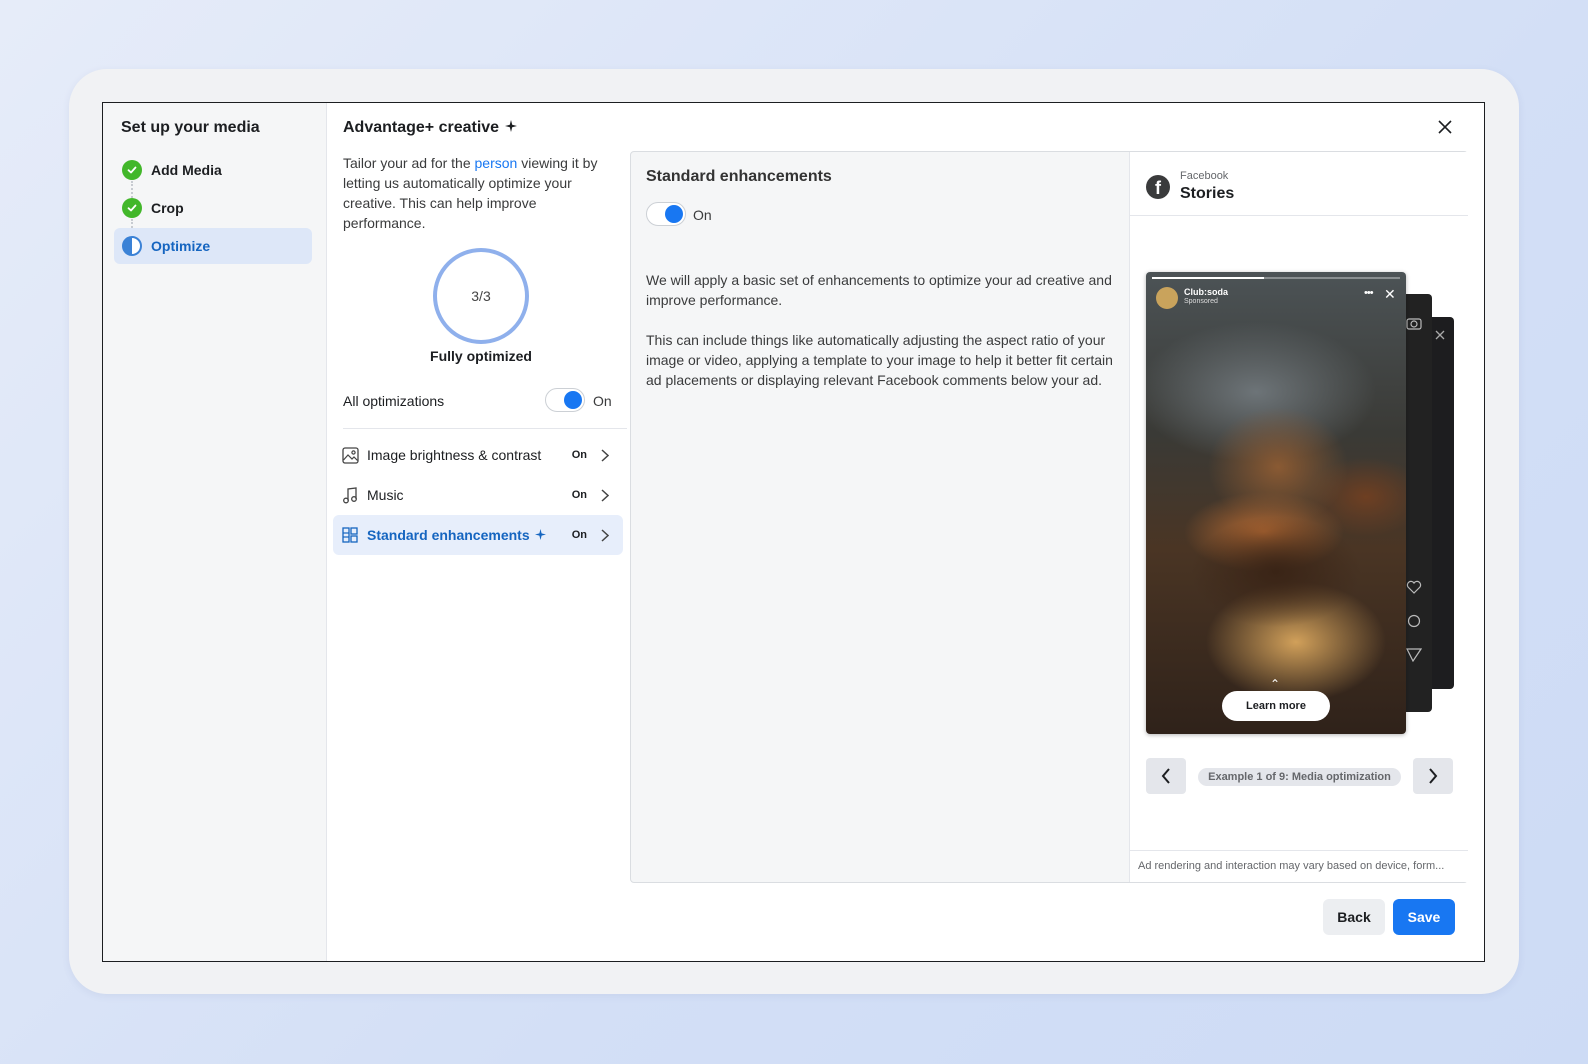 This screenshot has height=1064, width=1588. Describe the element at coordinates (421, 127) in the screenshot. I see `advantage-title-text: Advantage+ creative` at that location.